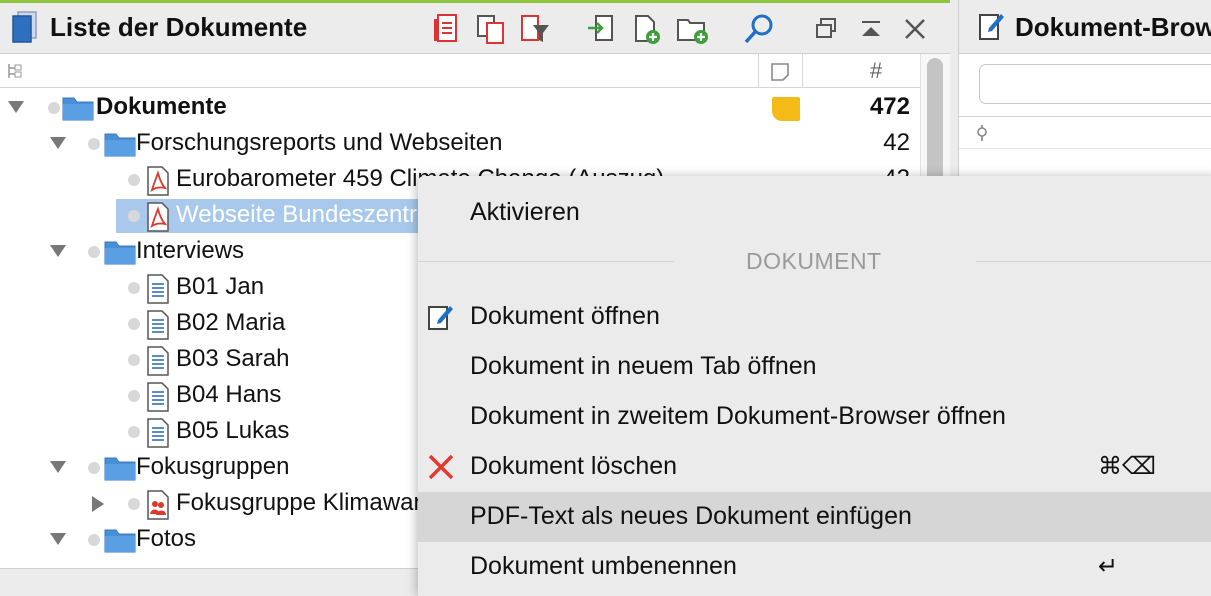 Image resolution: width=1211 pixels, height=596 pixels. Describe the element at coordinates (693, 29) in the screenshot. I see `new-document-group-icon` at that location.